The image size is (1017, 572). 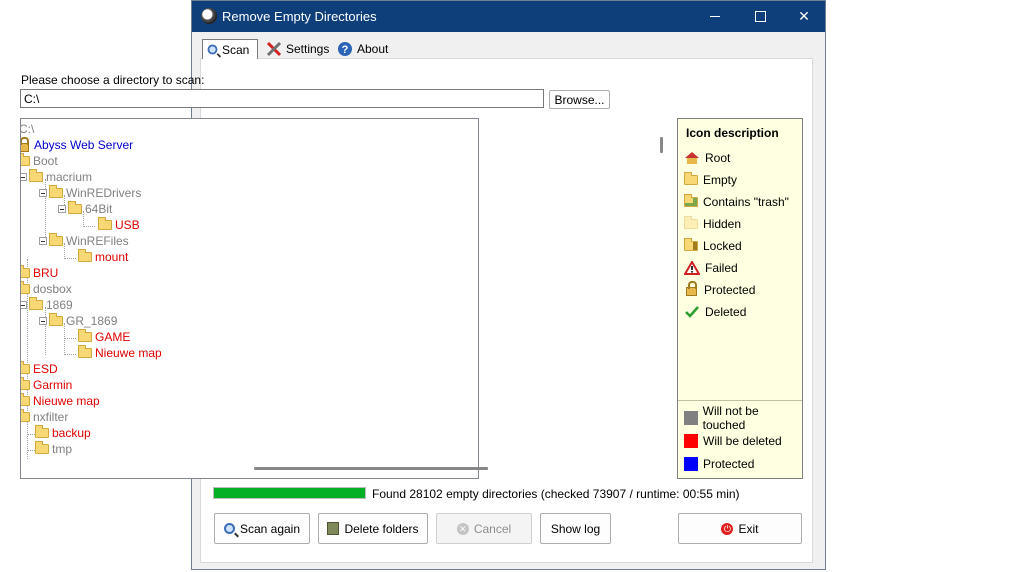 What do you see at coordinates (209, 16) in the screenshot?
I see `app-icon` at bounding box center [209, 16].